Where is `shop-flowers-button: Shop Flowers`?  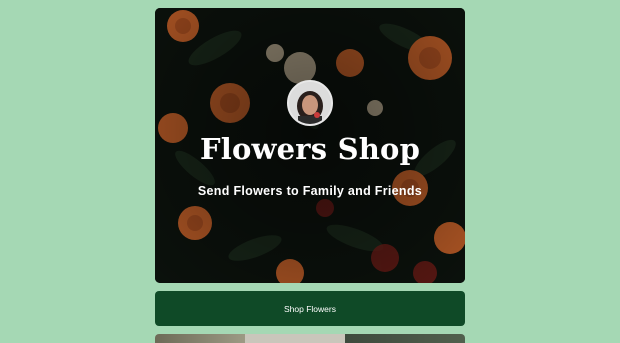
shop-flowers-button: Shop Flowers is located at coordinates (310, 308).